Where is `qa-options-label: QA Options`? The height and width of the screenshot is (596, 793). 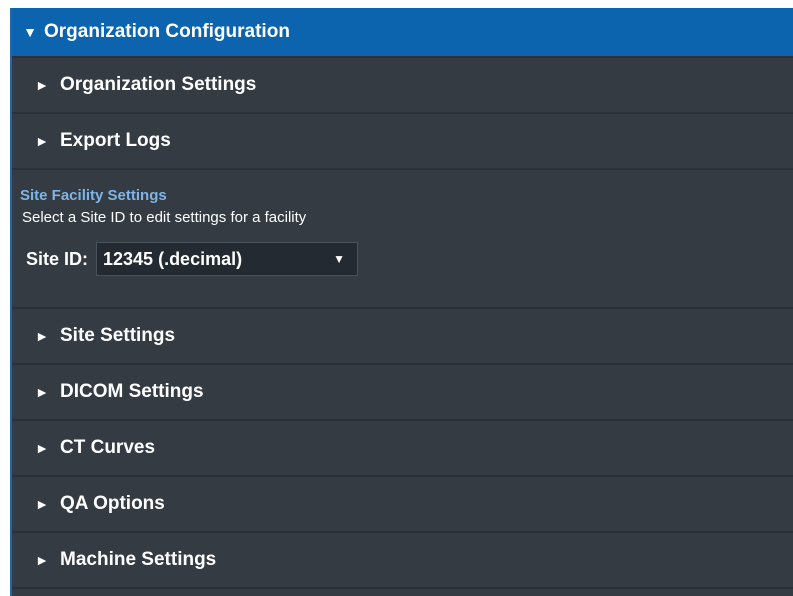
qa-options-label: QA Options is located at coordinates (112, 503).